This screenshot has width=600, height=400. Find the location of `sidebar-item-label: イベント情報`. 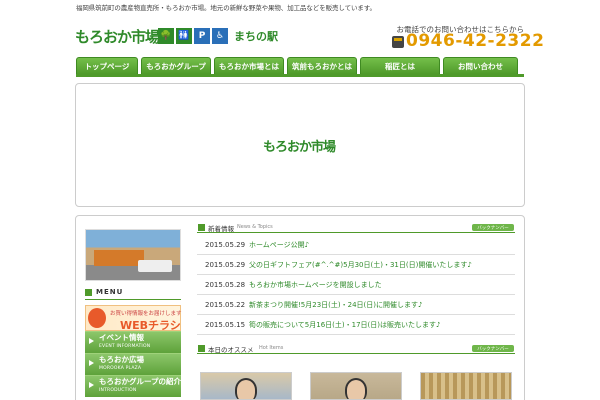

sidebar-item-label: イベント情報 is located at coordinates (121, 337).